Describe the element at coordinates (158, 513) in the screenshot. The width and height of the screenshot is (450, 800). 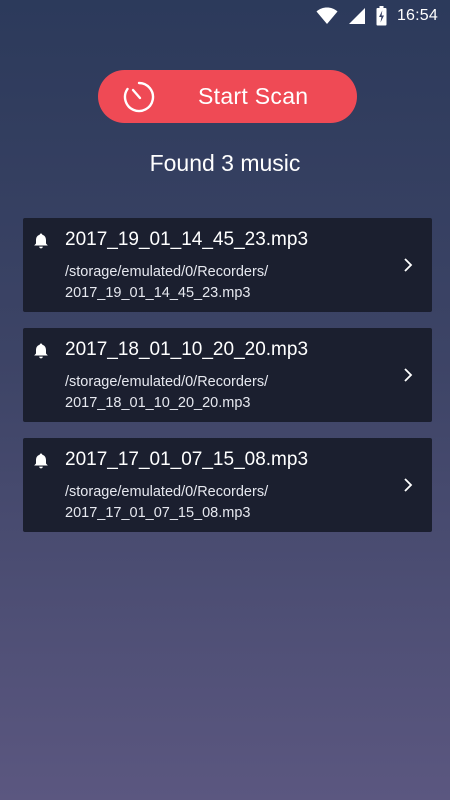
I see `file-path-file: 2017_17_01_07_15_08.mp3` at that location.